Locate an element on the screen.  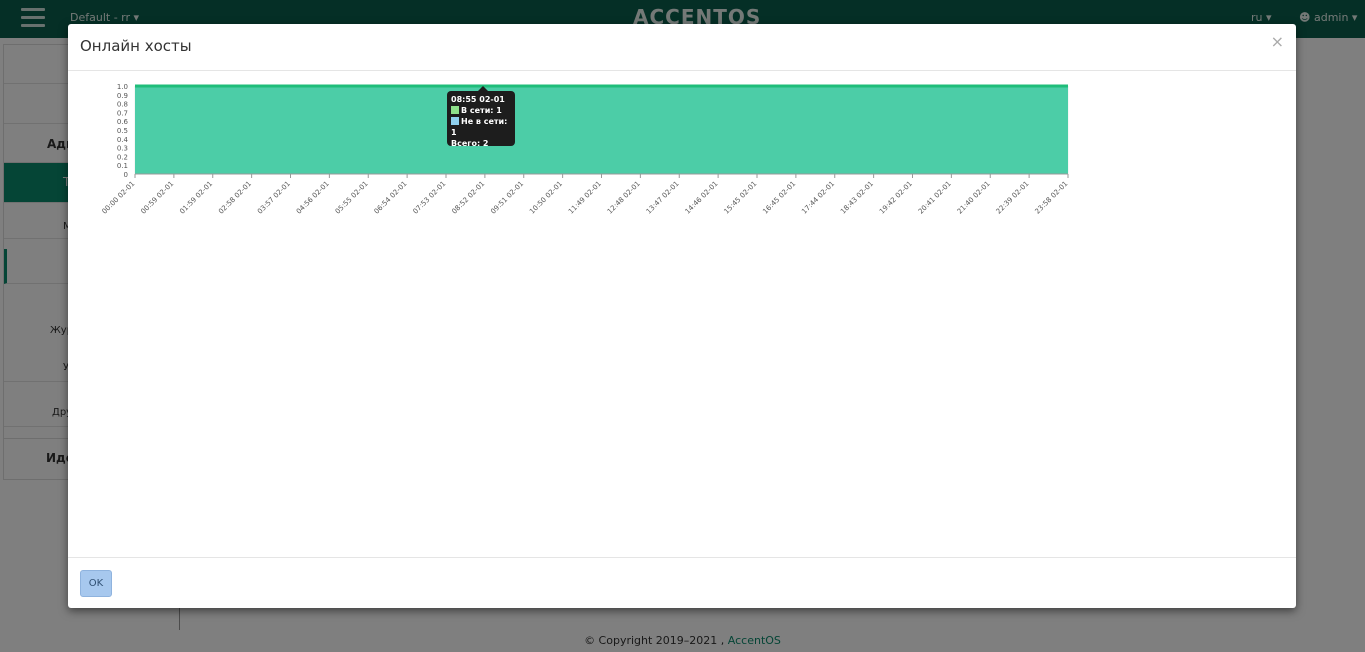
y-tick-label: 0.2 is located at coordinates (122, 157).